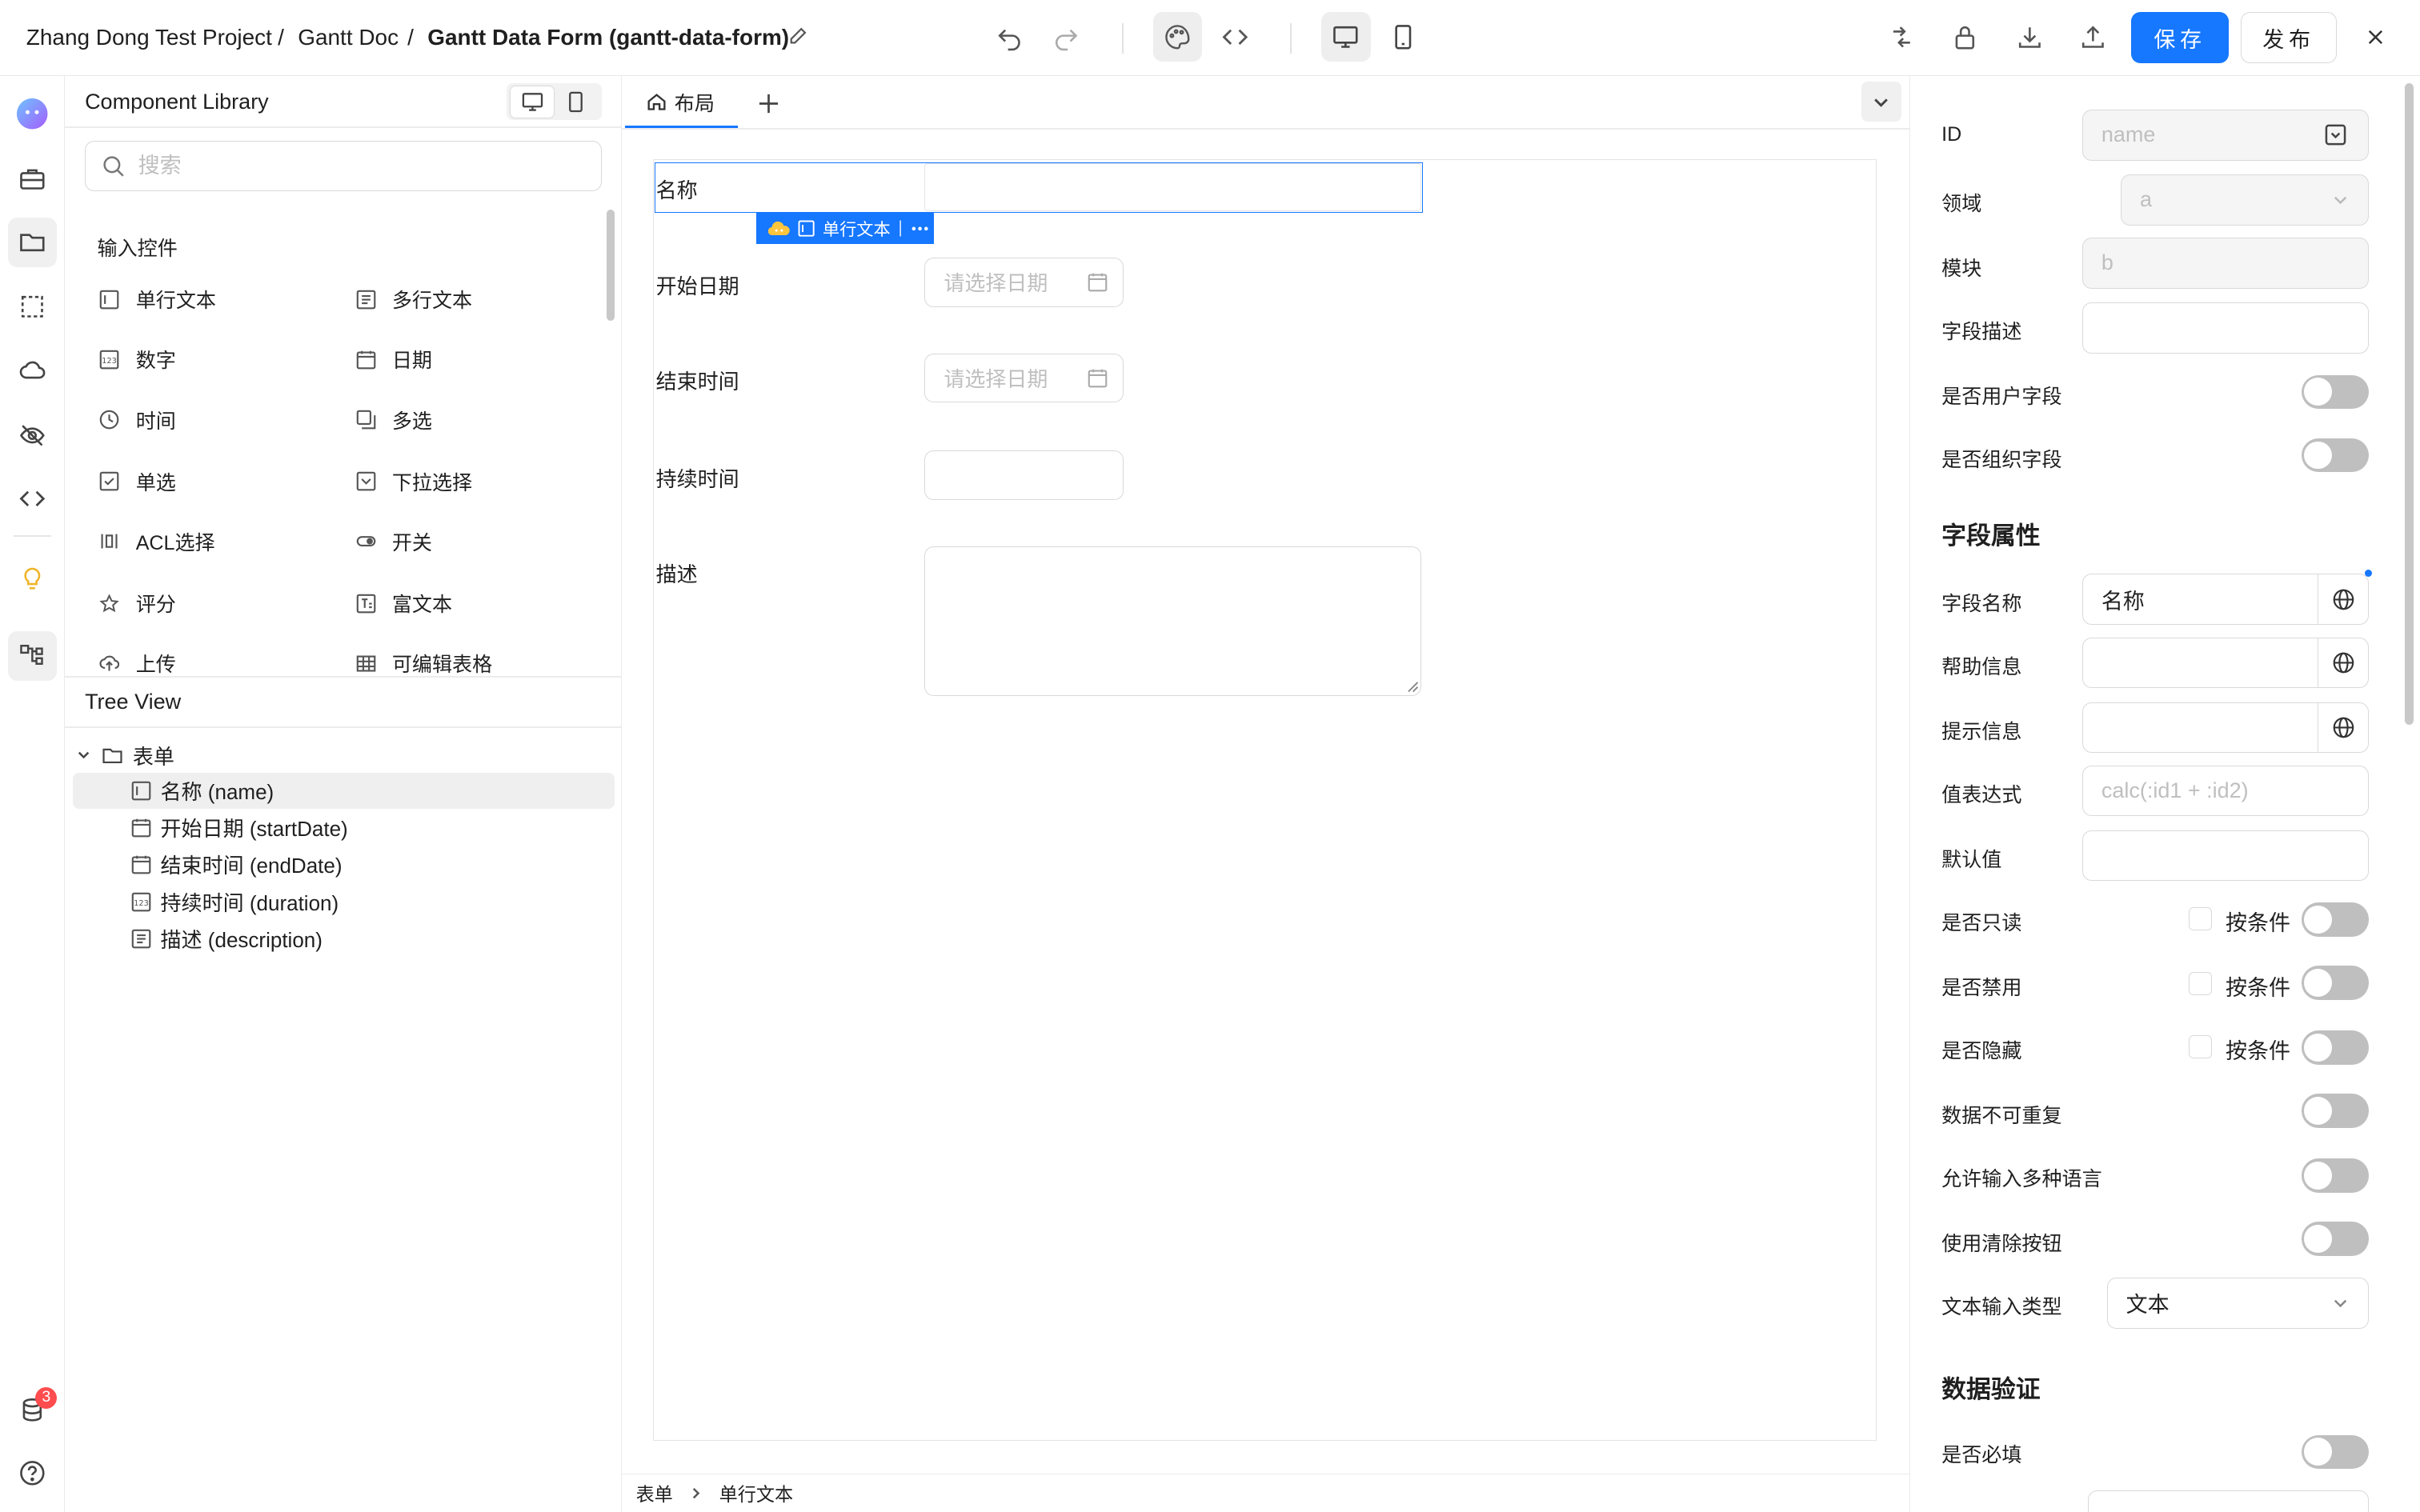  What do you see at coordinates (32, 242) in the screenshot?
I see `folder-icon` at bounding box center [32, 242].